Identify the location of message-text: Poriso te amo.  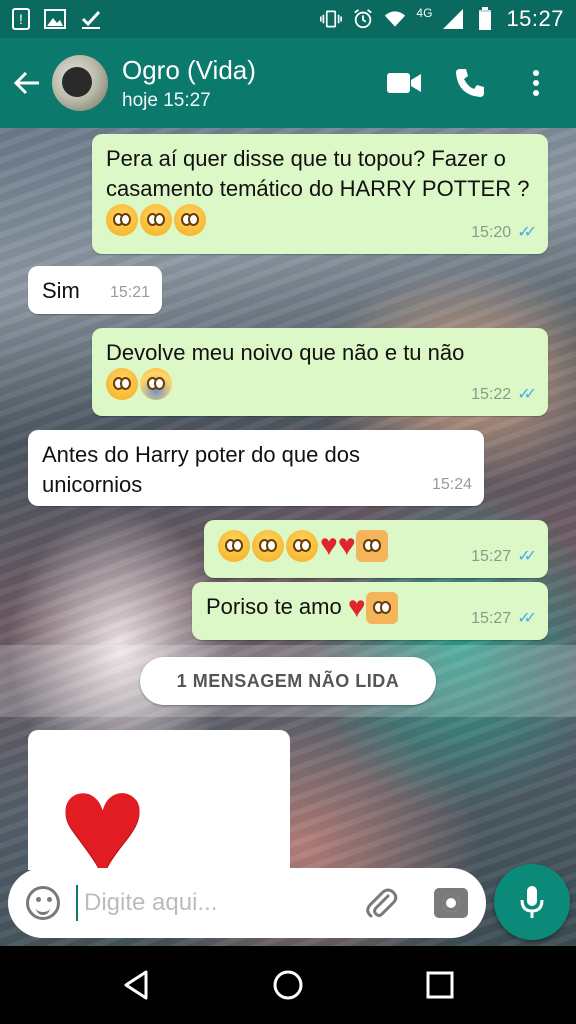
(274, 606).